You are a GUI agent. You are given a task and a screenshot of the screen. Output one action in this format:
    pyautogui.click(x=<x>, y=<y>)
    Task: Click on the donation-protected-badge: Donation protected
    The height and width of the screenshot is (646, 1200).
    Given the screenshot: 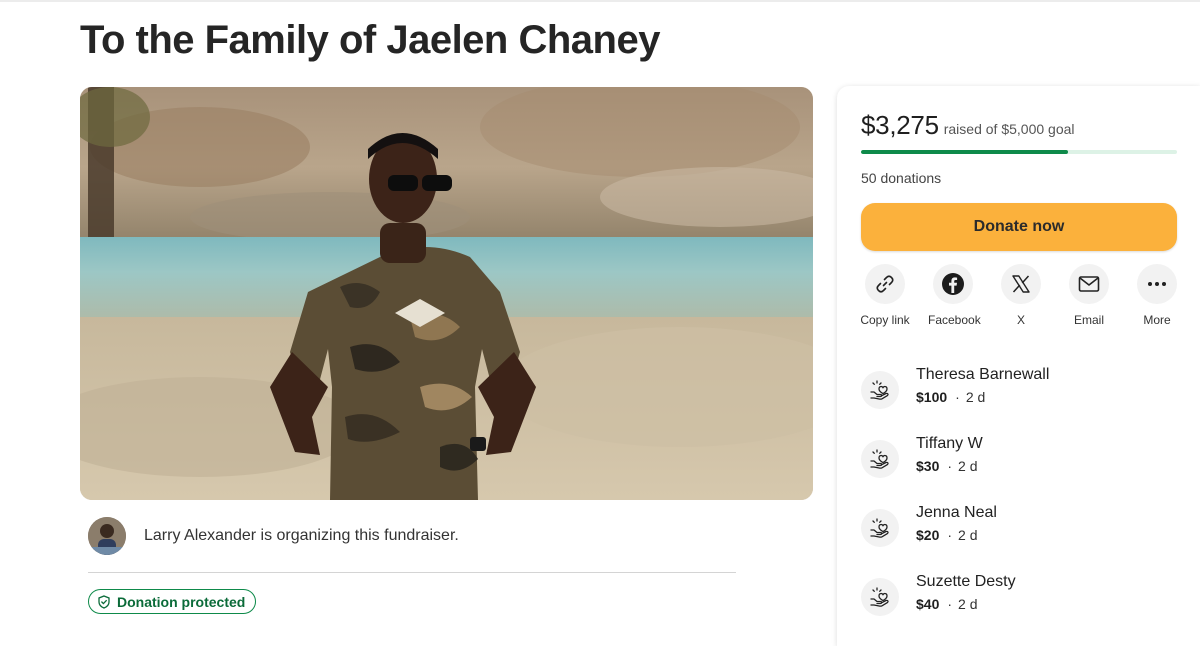 What is the action you would take?
    pyautogui.click(x=172, y=601)
    